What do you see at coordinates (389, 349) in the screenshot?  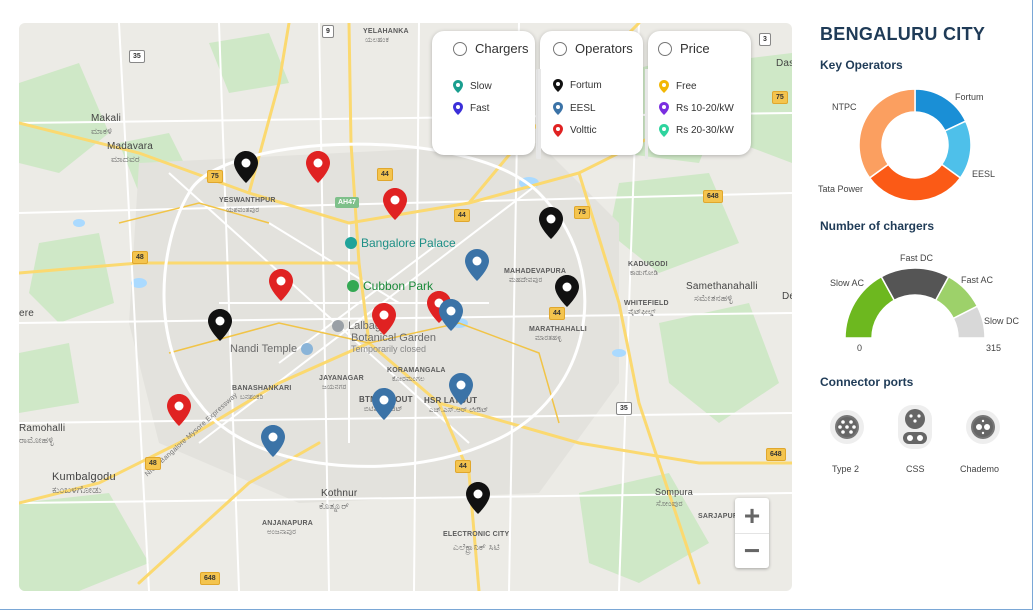 I see `poi-lalbagh-status: Temporarily closed` at bounding box center [389, 349].